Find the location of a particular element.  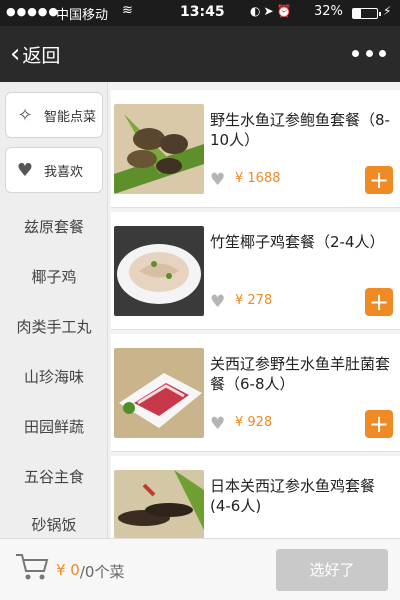

back-button: ‹ 返回 is located at coordinates (35, 54).